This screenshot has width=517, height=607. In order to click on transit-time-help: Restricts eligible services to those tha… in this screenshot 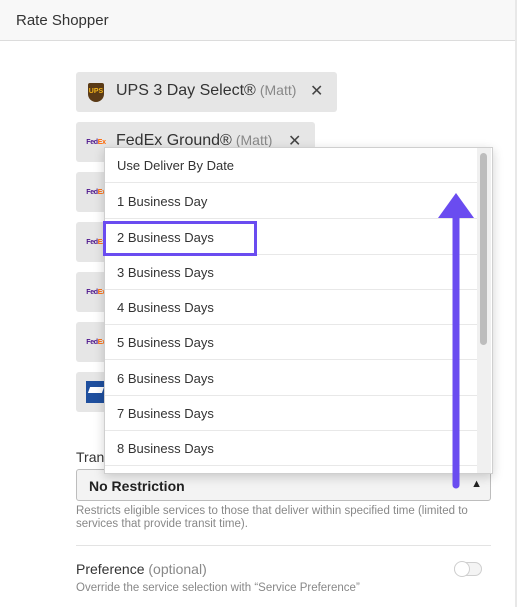, I will do `click(272, 517)`.